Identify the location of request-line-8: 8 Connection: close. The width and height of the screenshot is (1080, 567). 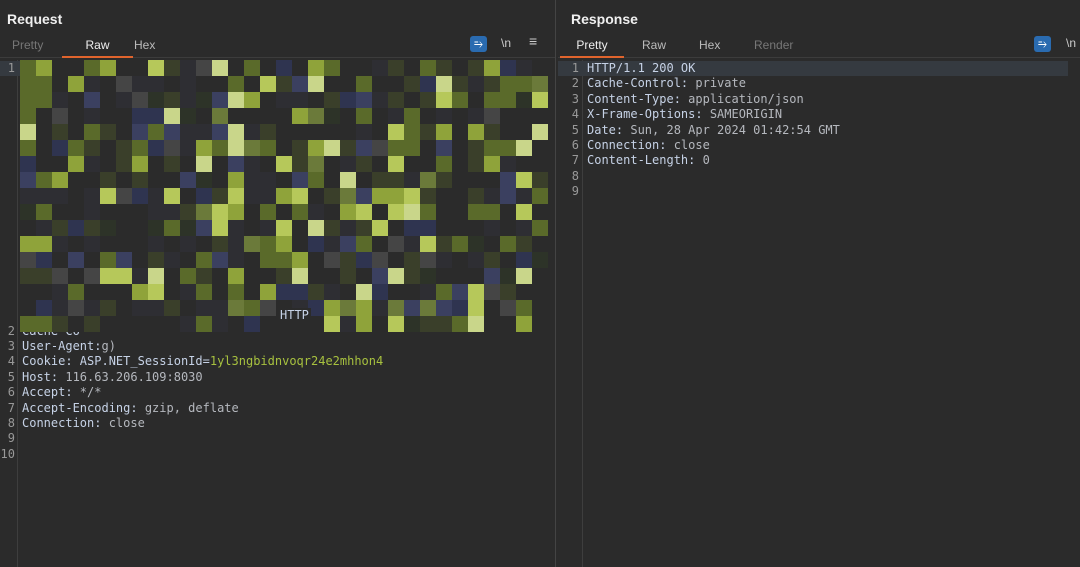
(271, 423).